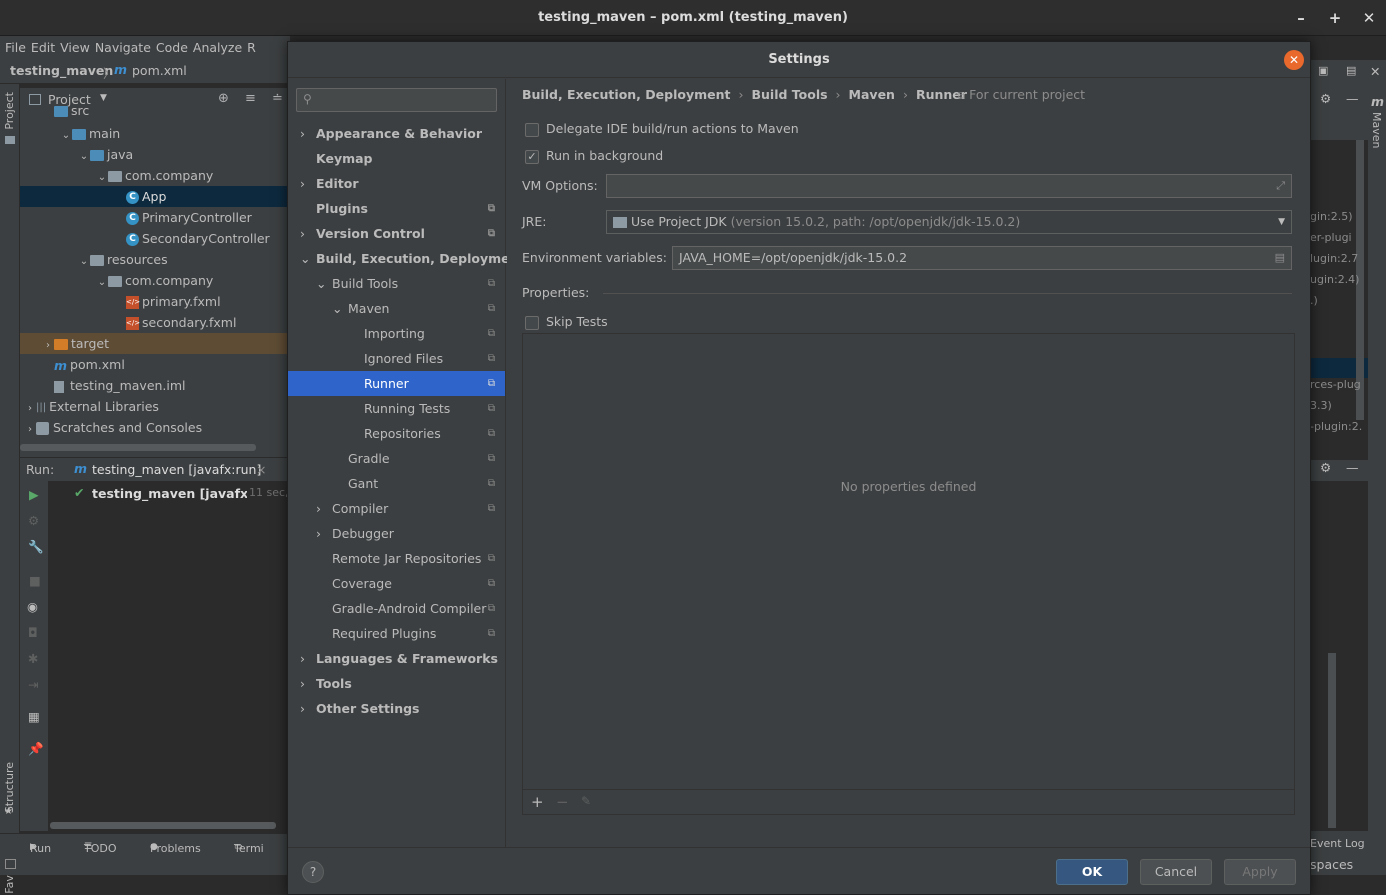 The image size is (1386, 895). I want to click on tree-row: C App, so click(155, 196).